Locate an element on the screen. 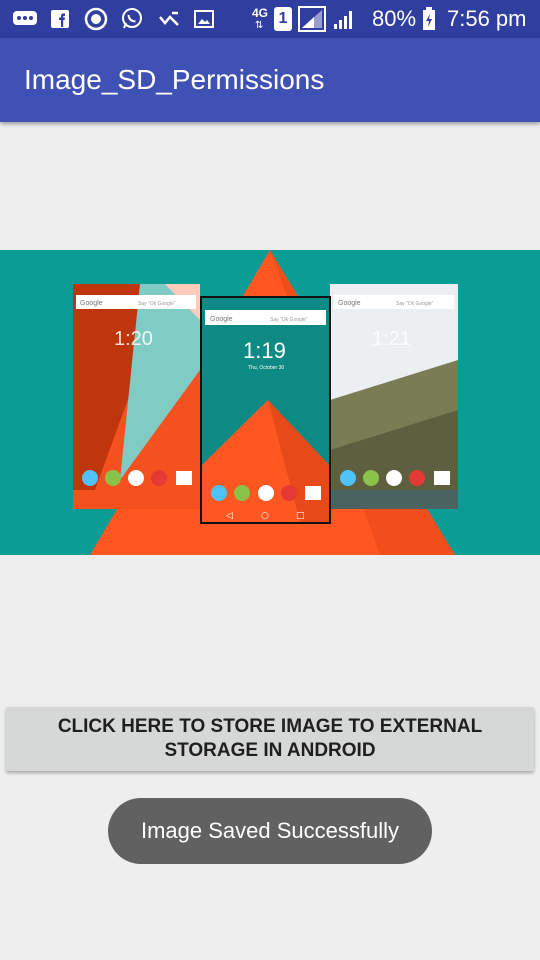 The height and width of the screenshot is (960, 540). toast: Image Saved Successfully is located at coordinates (270, 831).